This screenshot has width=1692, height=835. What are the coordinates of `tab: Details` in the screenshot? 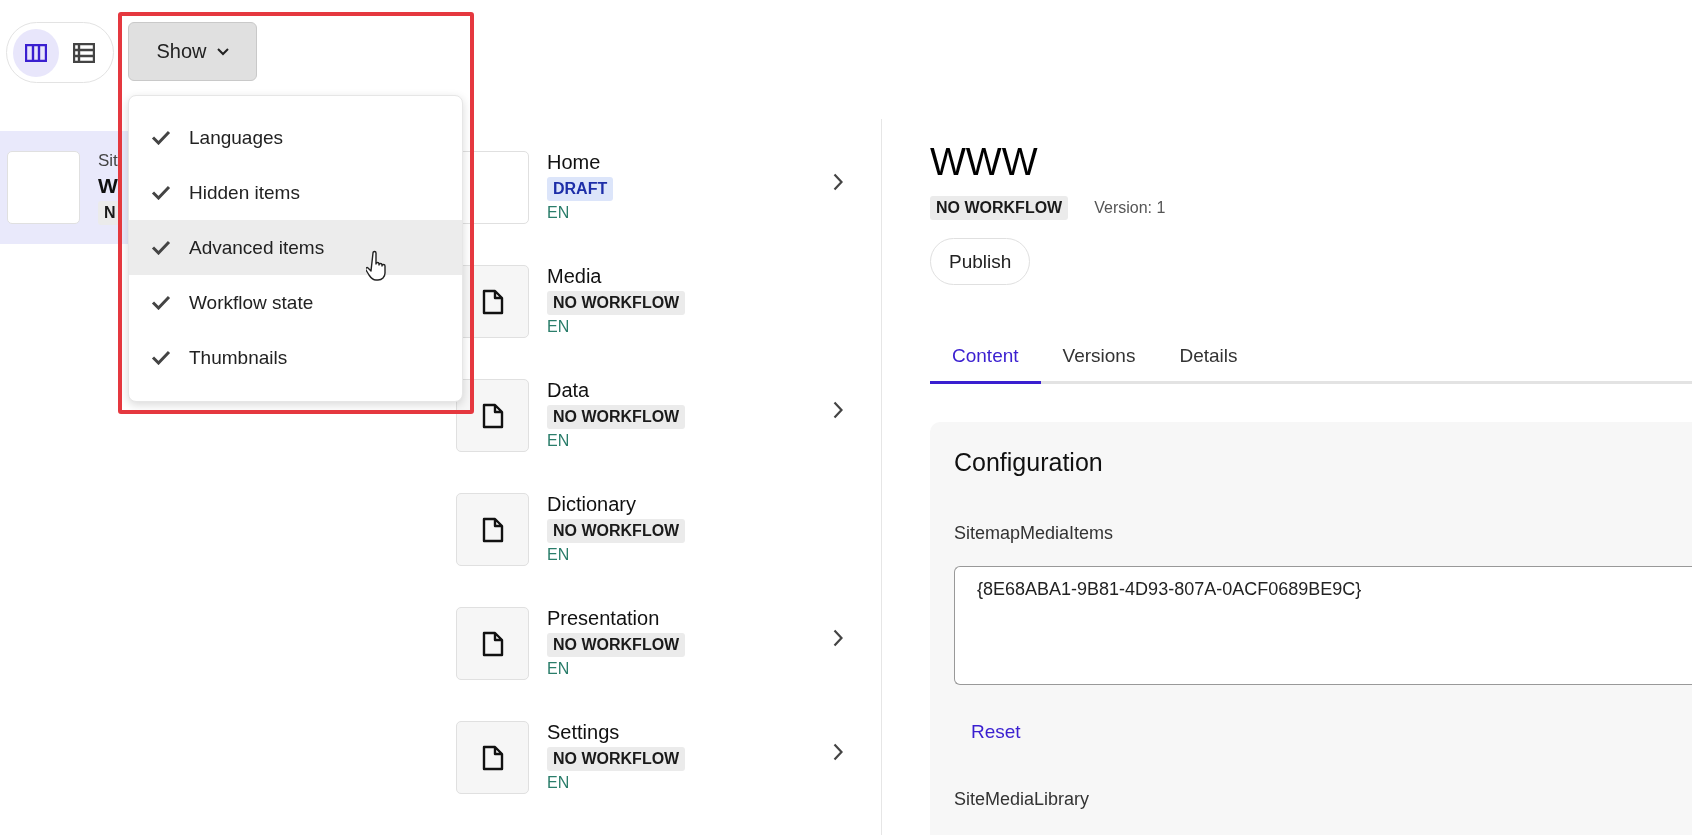 It's located at (1208, 360).